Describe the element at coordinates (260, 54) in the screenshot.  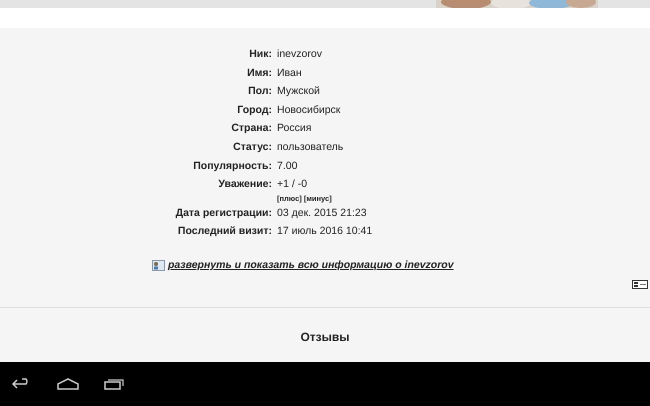
I see `field-label: Ник:` at that location.